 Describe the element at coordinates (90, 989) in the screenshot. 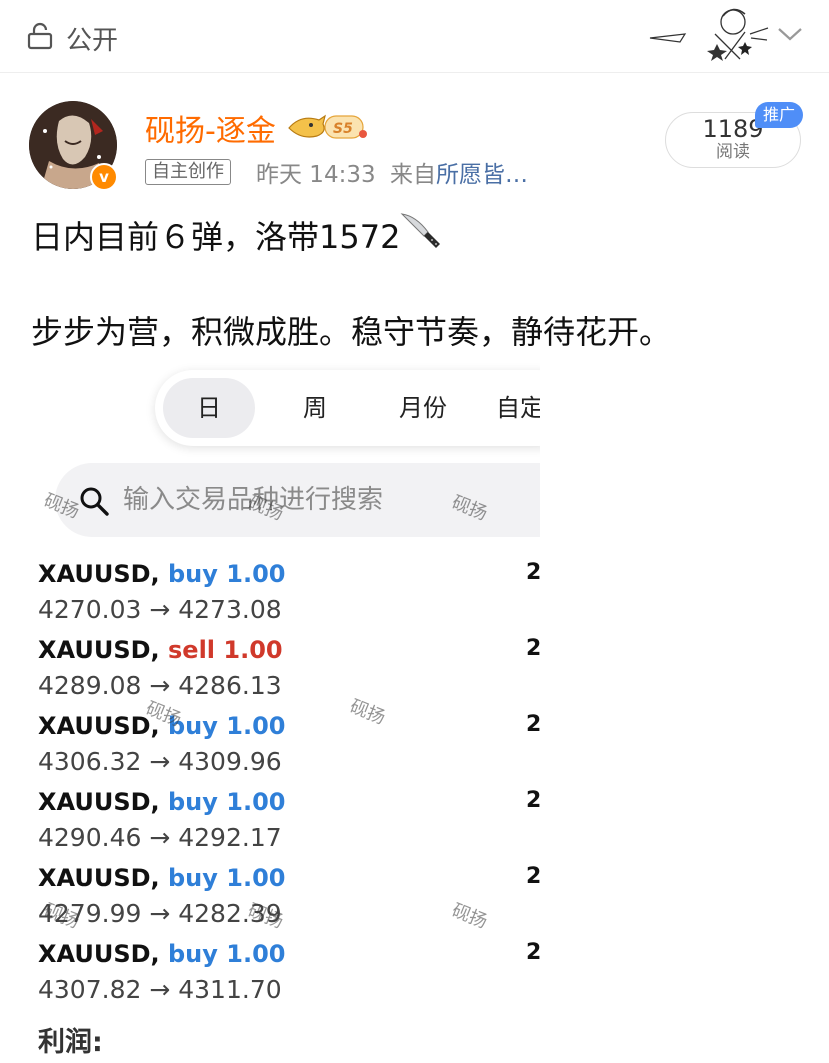

I see `trade-open-price: 4307.82` at that location.